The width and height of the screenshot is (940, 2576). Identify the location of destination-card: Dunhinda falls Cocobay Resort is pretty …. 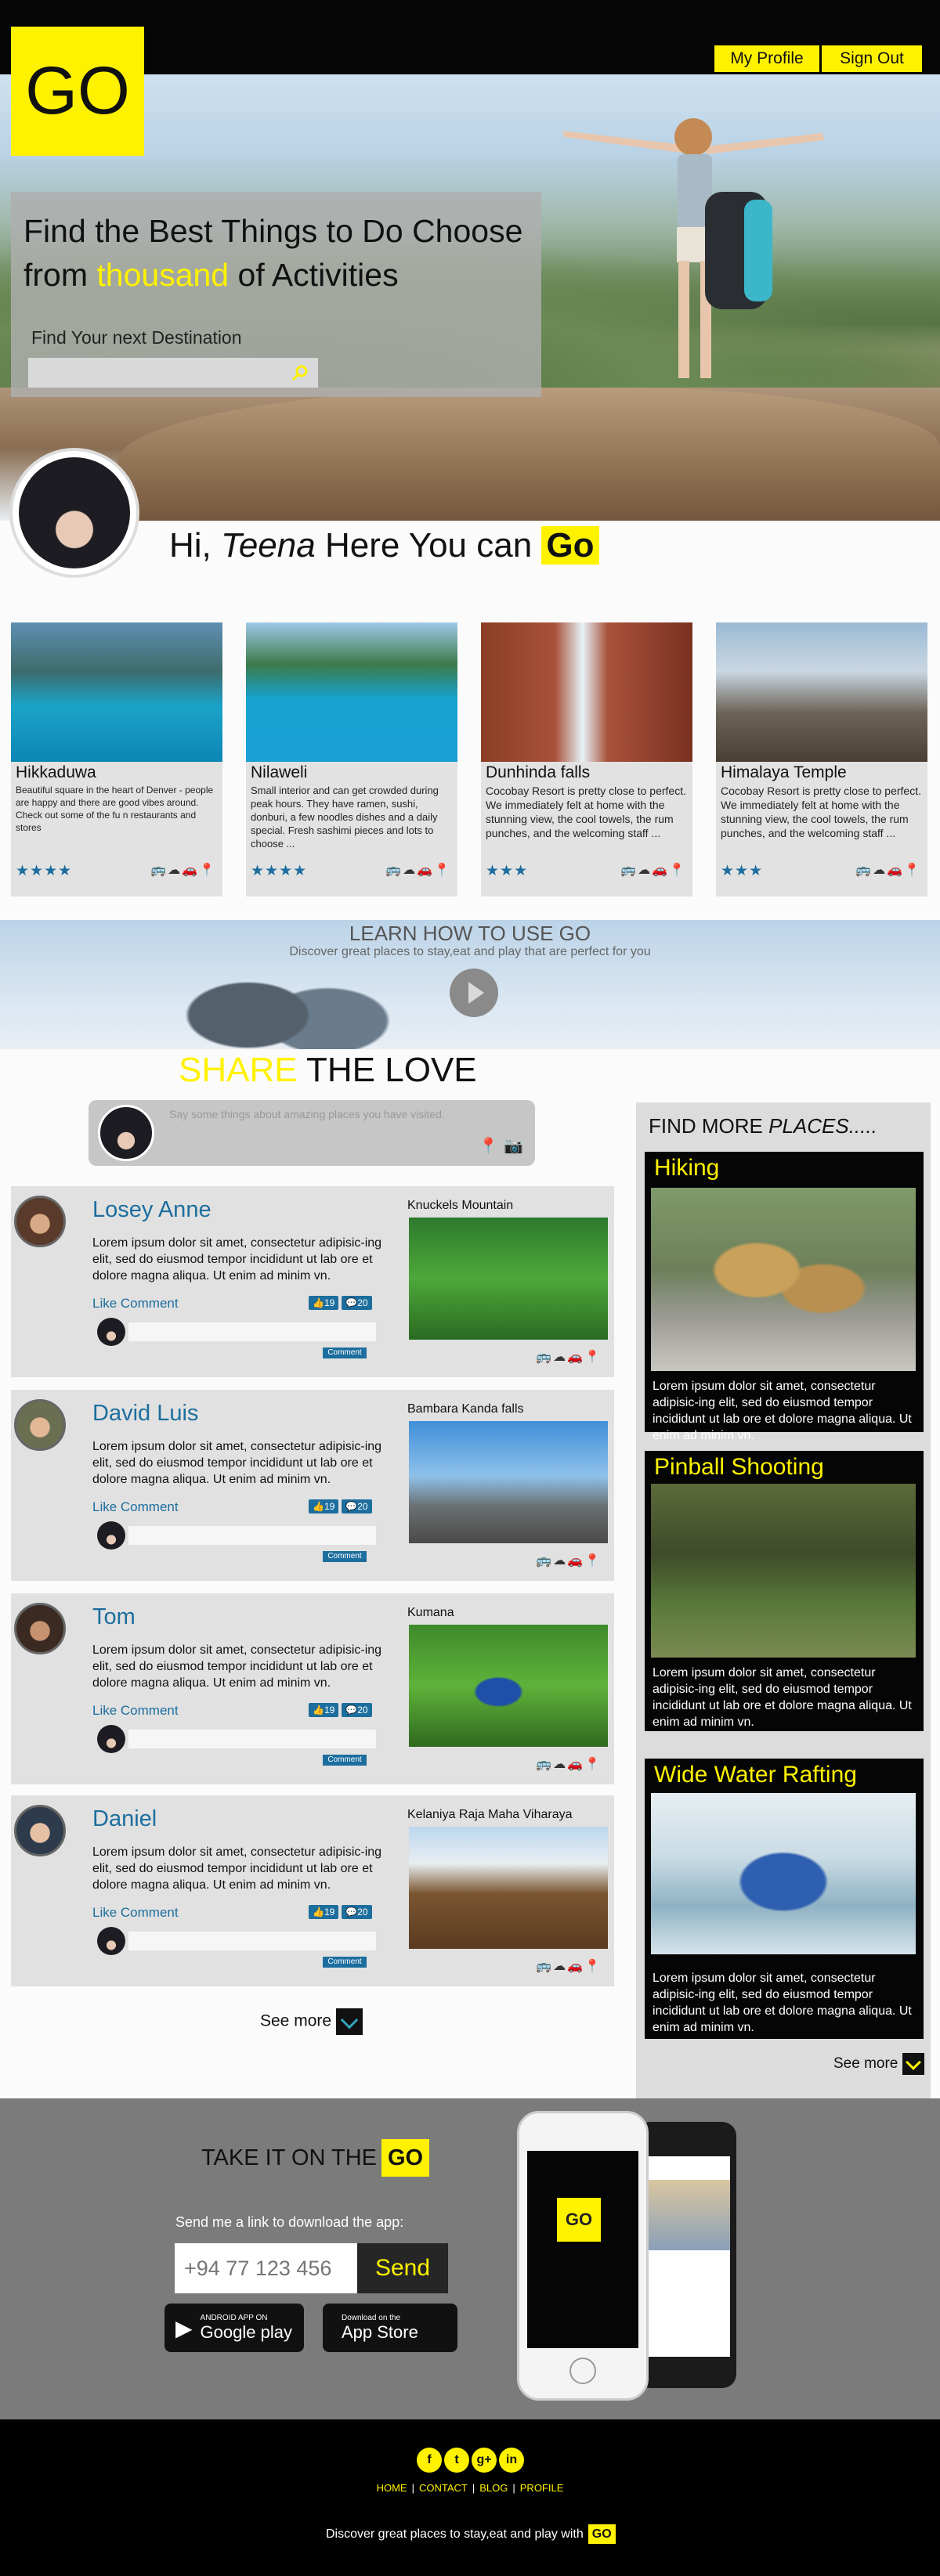
(586, 759).